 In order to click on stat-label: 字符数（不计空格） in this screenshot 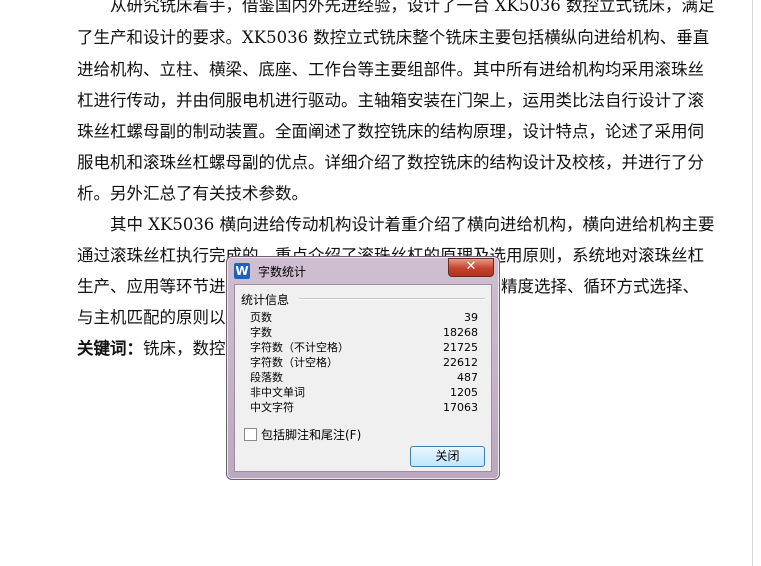, I will do `click(299, 347)`.